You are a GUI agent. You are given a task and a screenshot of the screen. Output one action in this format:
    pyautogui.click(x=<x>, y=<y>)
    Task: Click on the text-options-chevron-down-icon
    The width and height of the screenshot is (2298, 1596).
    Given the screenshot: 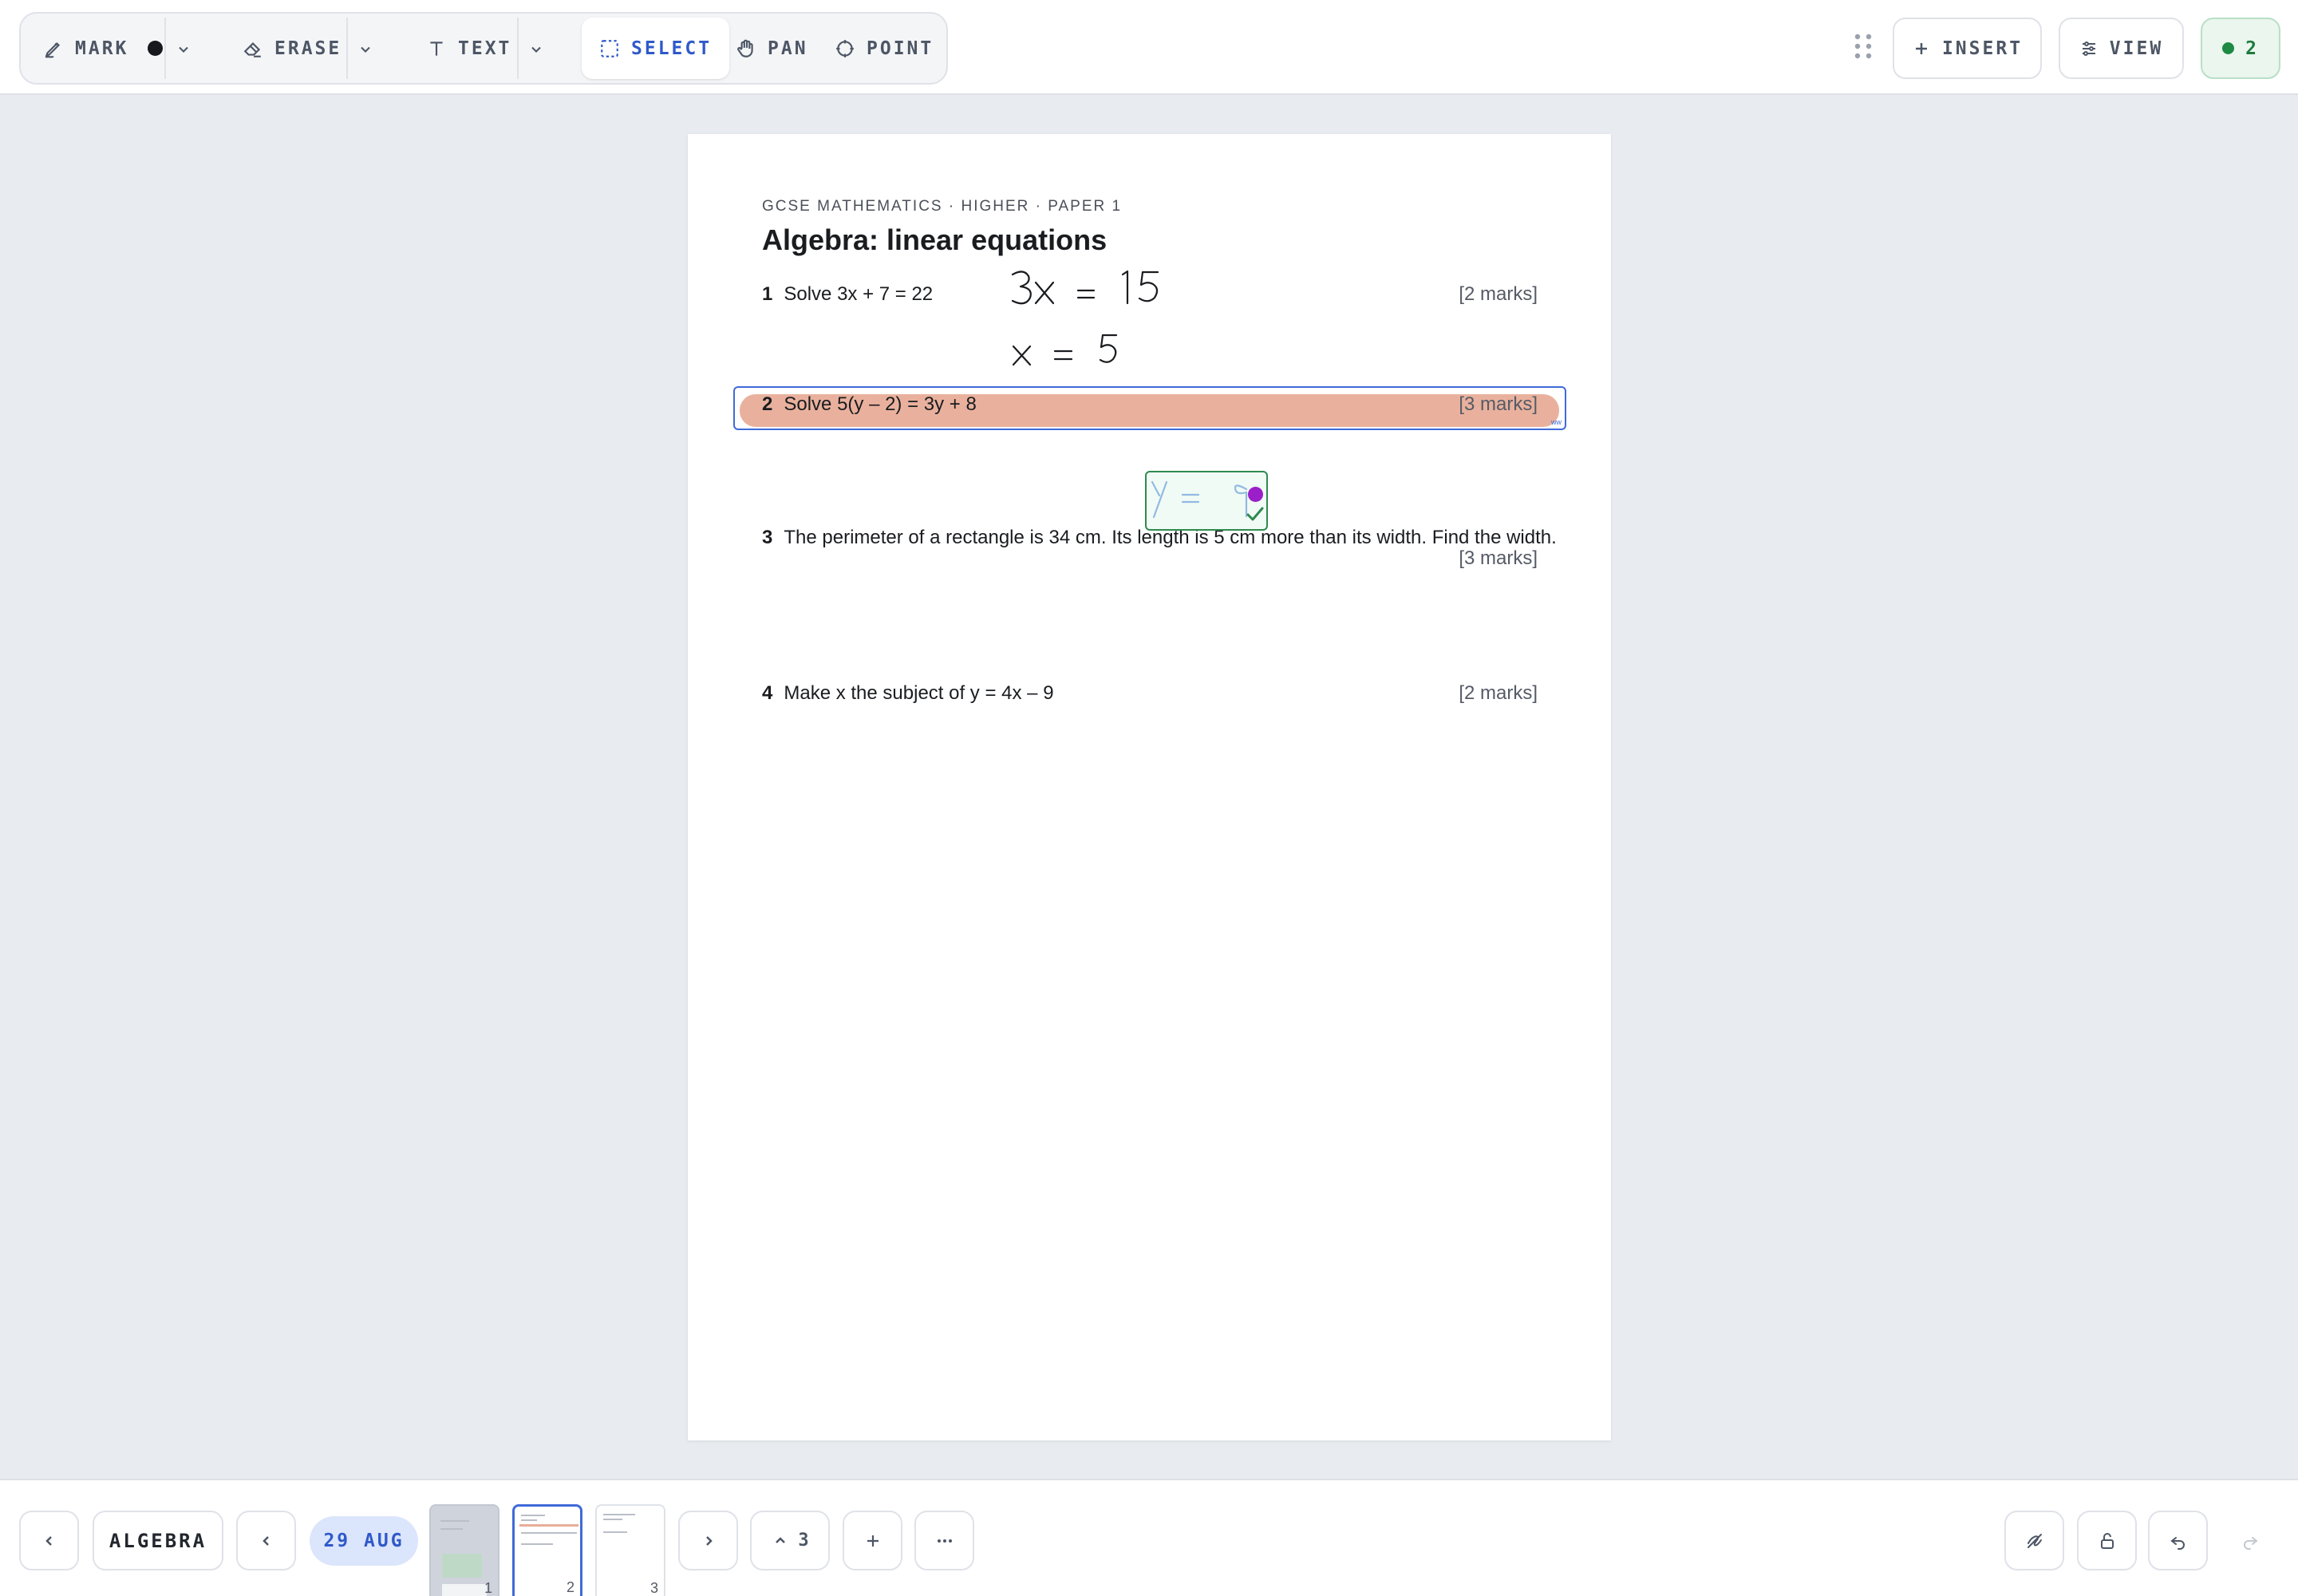 What is the action you would take?
    pyautogui.click(x=537, y=49)
    